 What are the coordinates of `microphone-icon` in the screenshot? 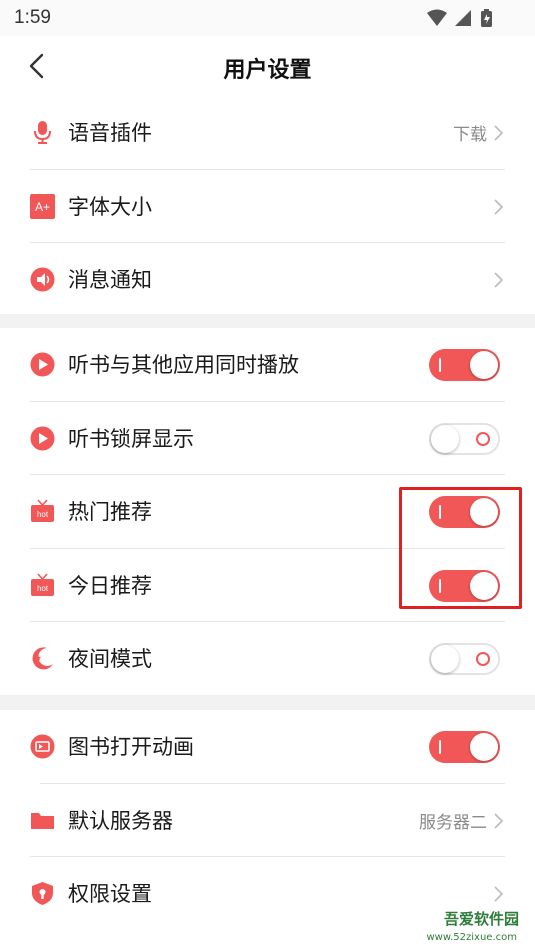 It's located at (42, 132).